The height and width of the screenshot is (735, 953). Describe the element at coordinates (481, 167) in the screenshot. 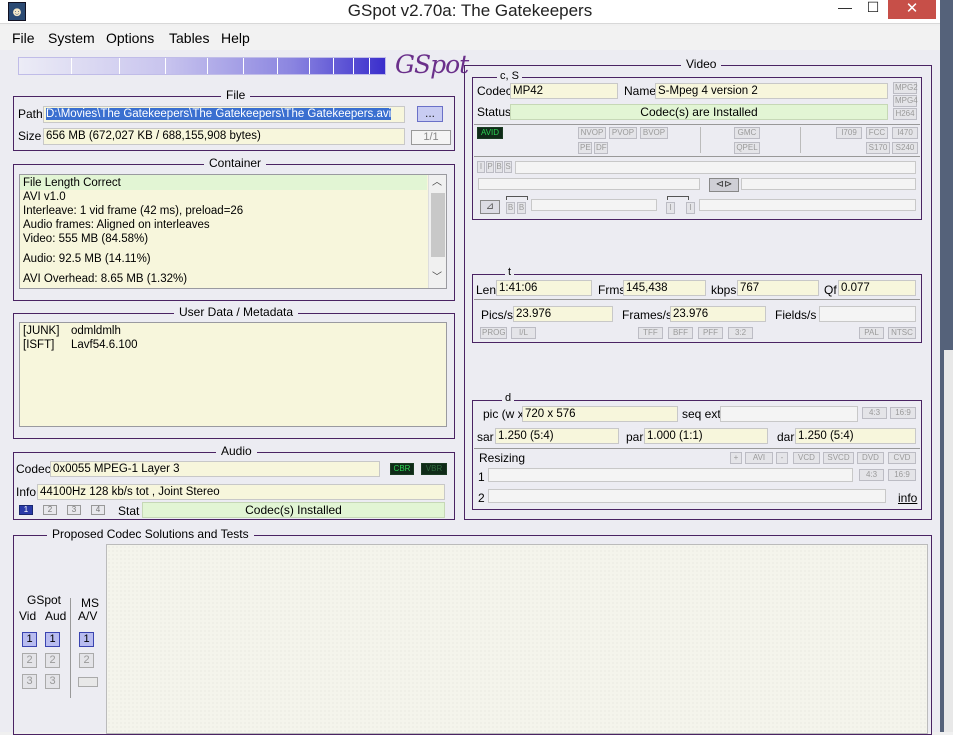

I see `frame-i-tag: I` at that location.